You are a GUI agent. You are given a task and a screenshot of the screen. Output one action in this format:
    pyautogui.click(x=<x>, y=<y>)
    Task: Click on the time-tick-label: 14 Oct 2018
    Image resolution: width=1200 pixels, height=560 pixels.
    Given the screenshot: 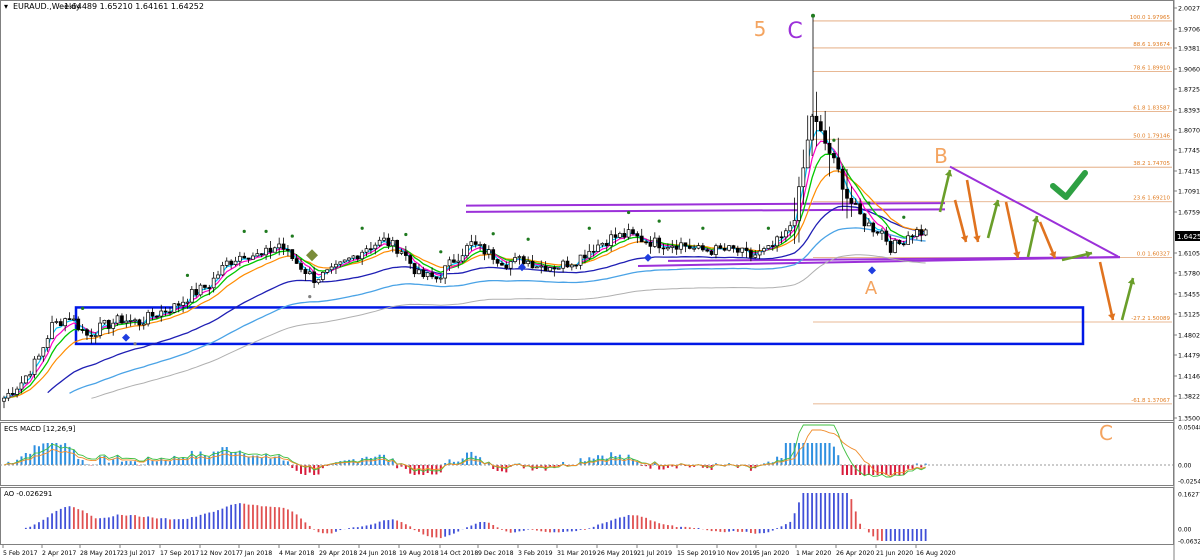 What is the action you would take?
    pyautogui.click(x=459, y=553)
    